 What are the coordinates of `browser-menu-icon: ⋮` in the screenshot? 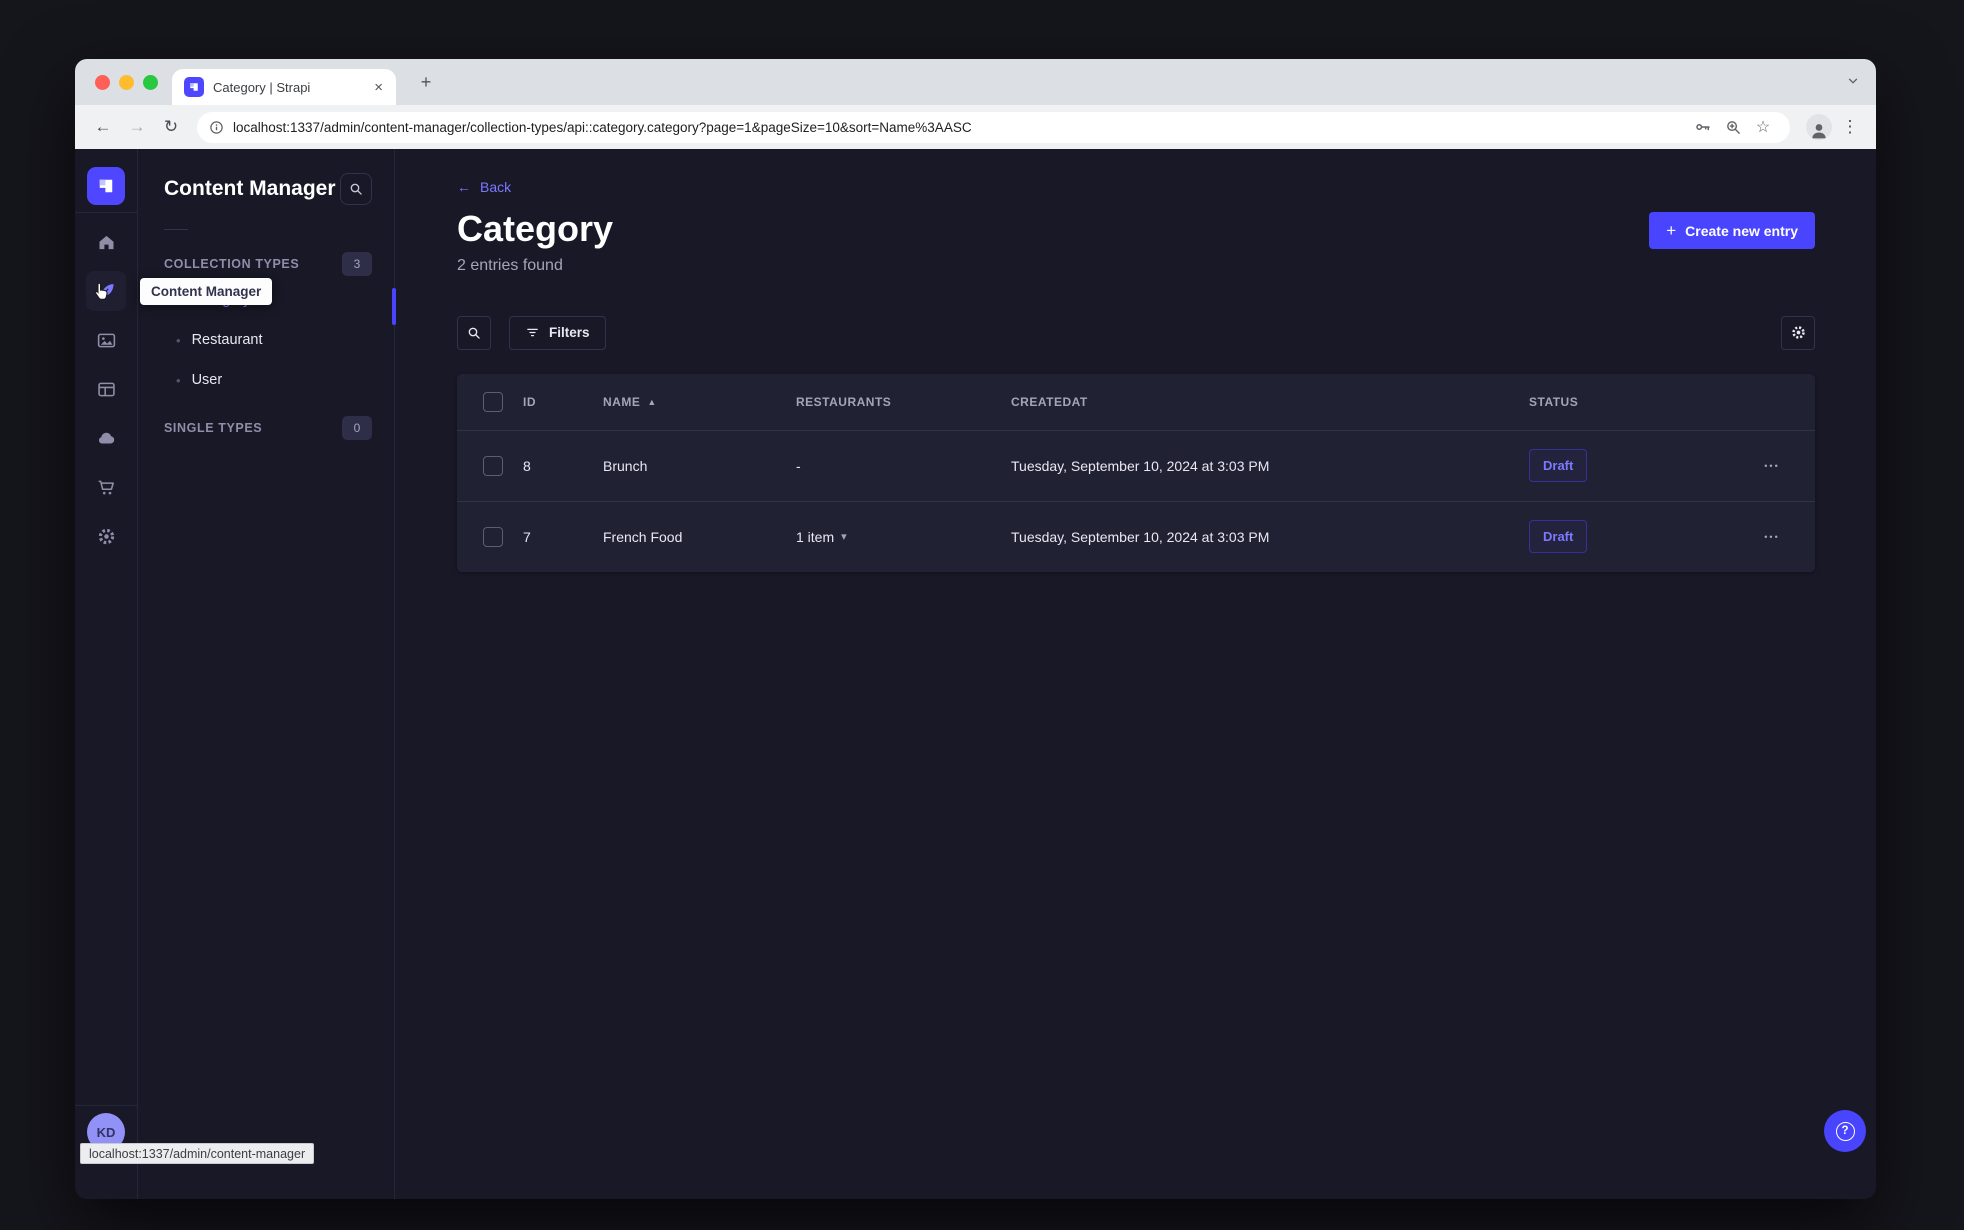 It's located at (1850, 127).